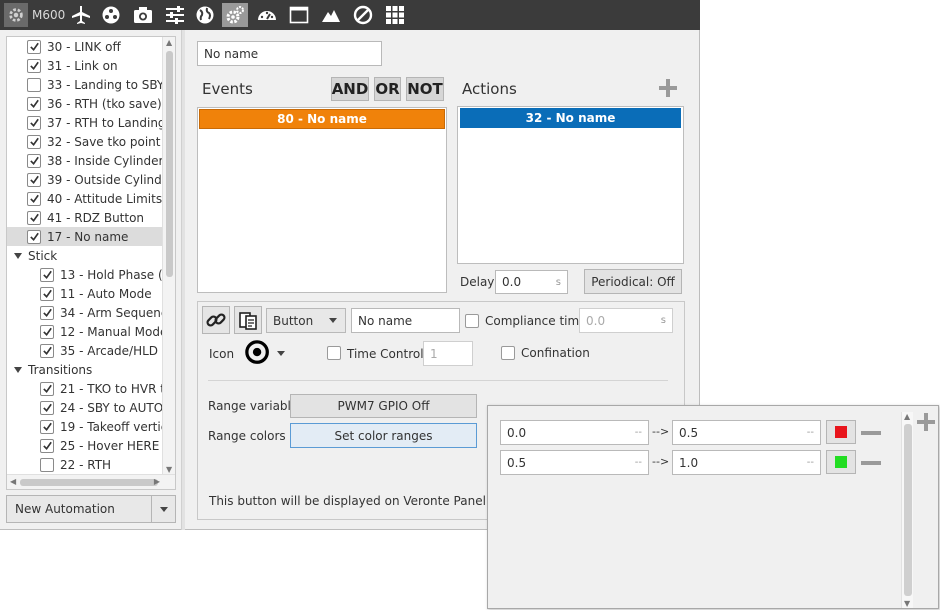  Describe the element at coordinates (111, 15) in the screenshot. I see `dots-circle-icon` at that location.